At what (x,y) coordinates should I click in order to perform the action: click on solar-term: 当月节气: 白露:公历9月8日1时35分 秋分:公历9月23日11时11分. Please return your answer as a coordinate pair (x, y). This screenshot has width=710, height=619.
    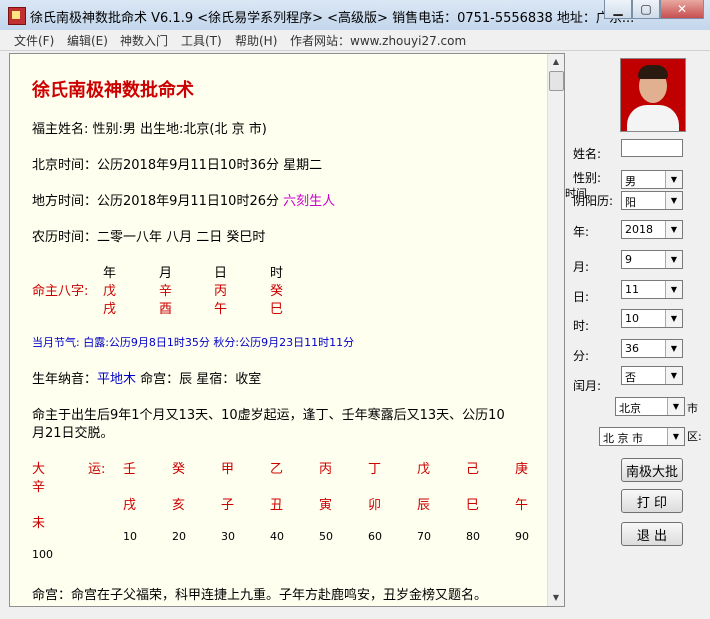
    Looking at the image, I should click on (193, 342).